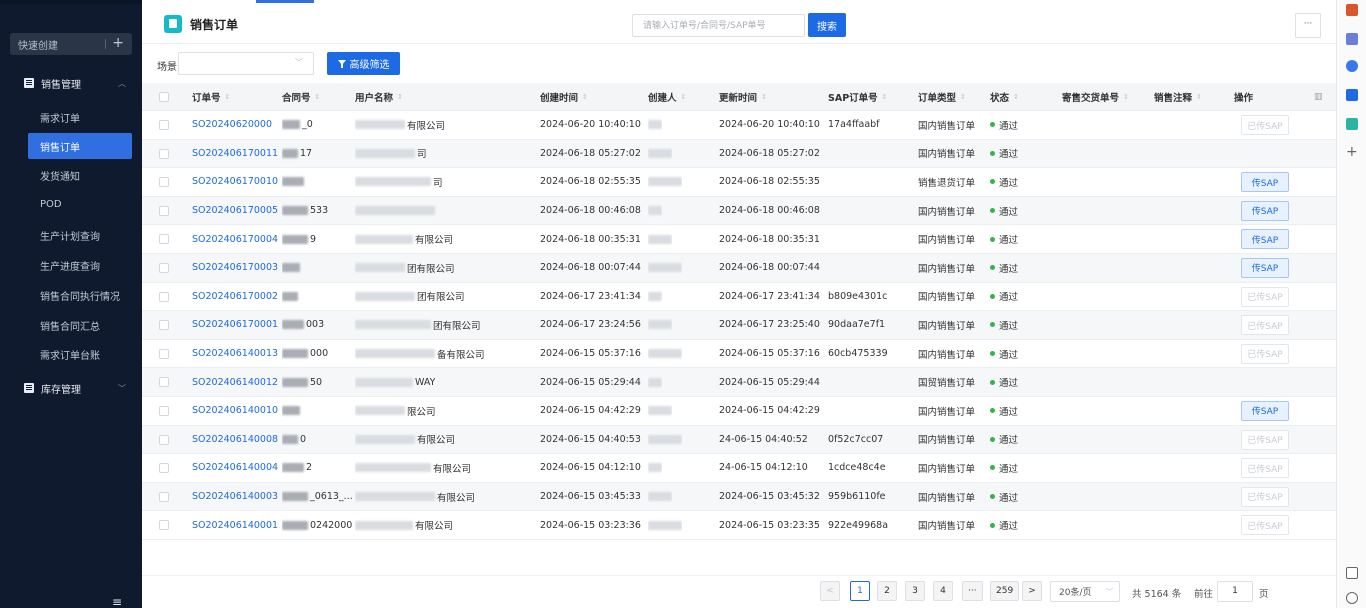 Image resolution: width=1366 pixels, height=608 pixels. Describe the element at coordinates (246, 63) in the screenshot. I see `scene-select: ﹀` at that location.